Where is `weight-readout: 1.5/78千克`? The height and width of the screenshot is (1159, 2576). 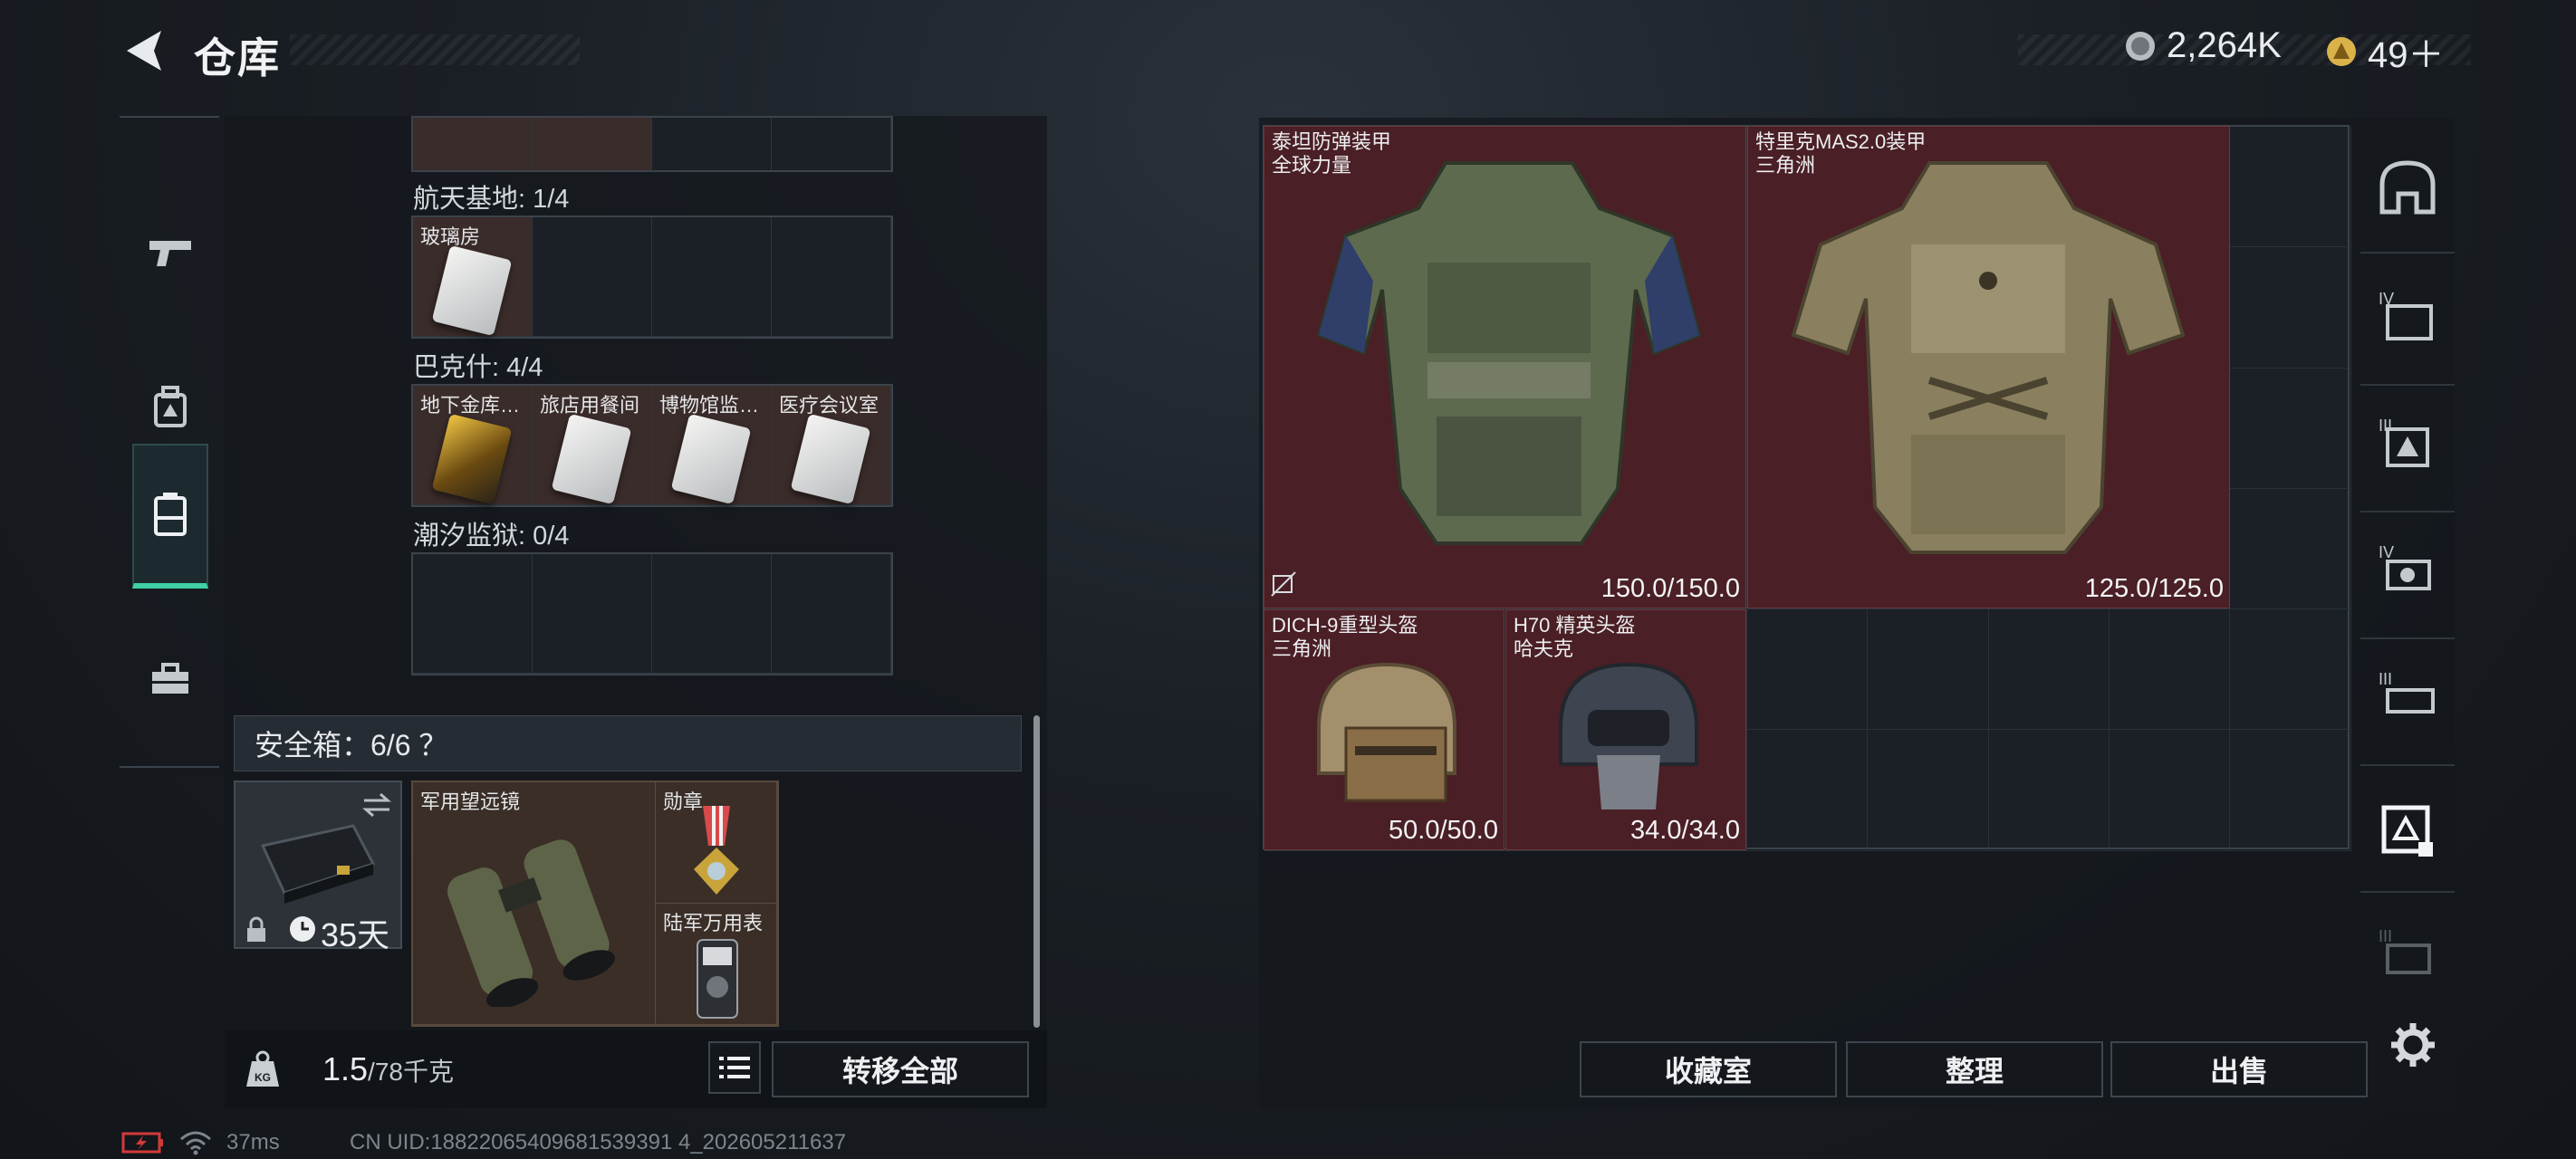 weight-readout: 1.5/78千克 is located at coordinates (388, 1069).